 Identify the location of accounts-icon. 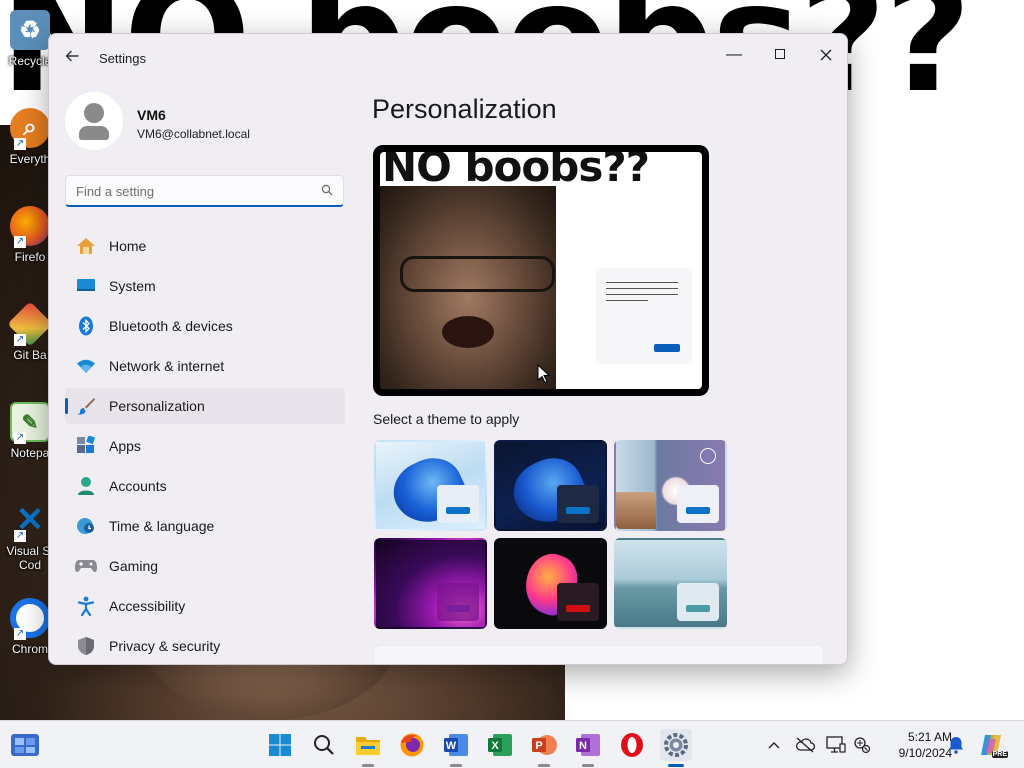
(86, 486).